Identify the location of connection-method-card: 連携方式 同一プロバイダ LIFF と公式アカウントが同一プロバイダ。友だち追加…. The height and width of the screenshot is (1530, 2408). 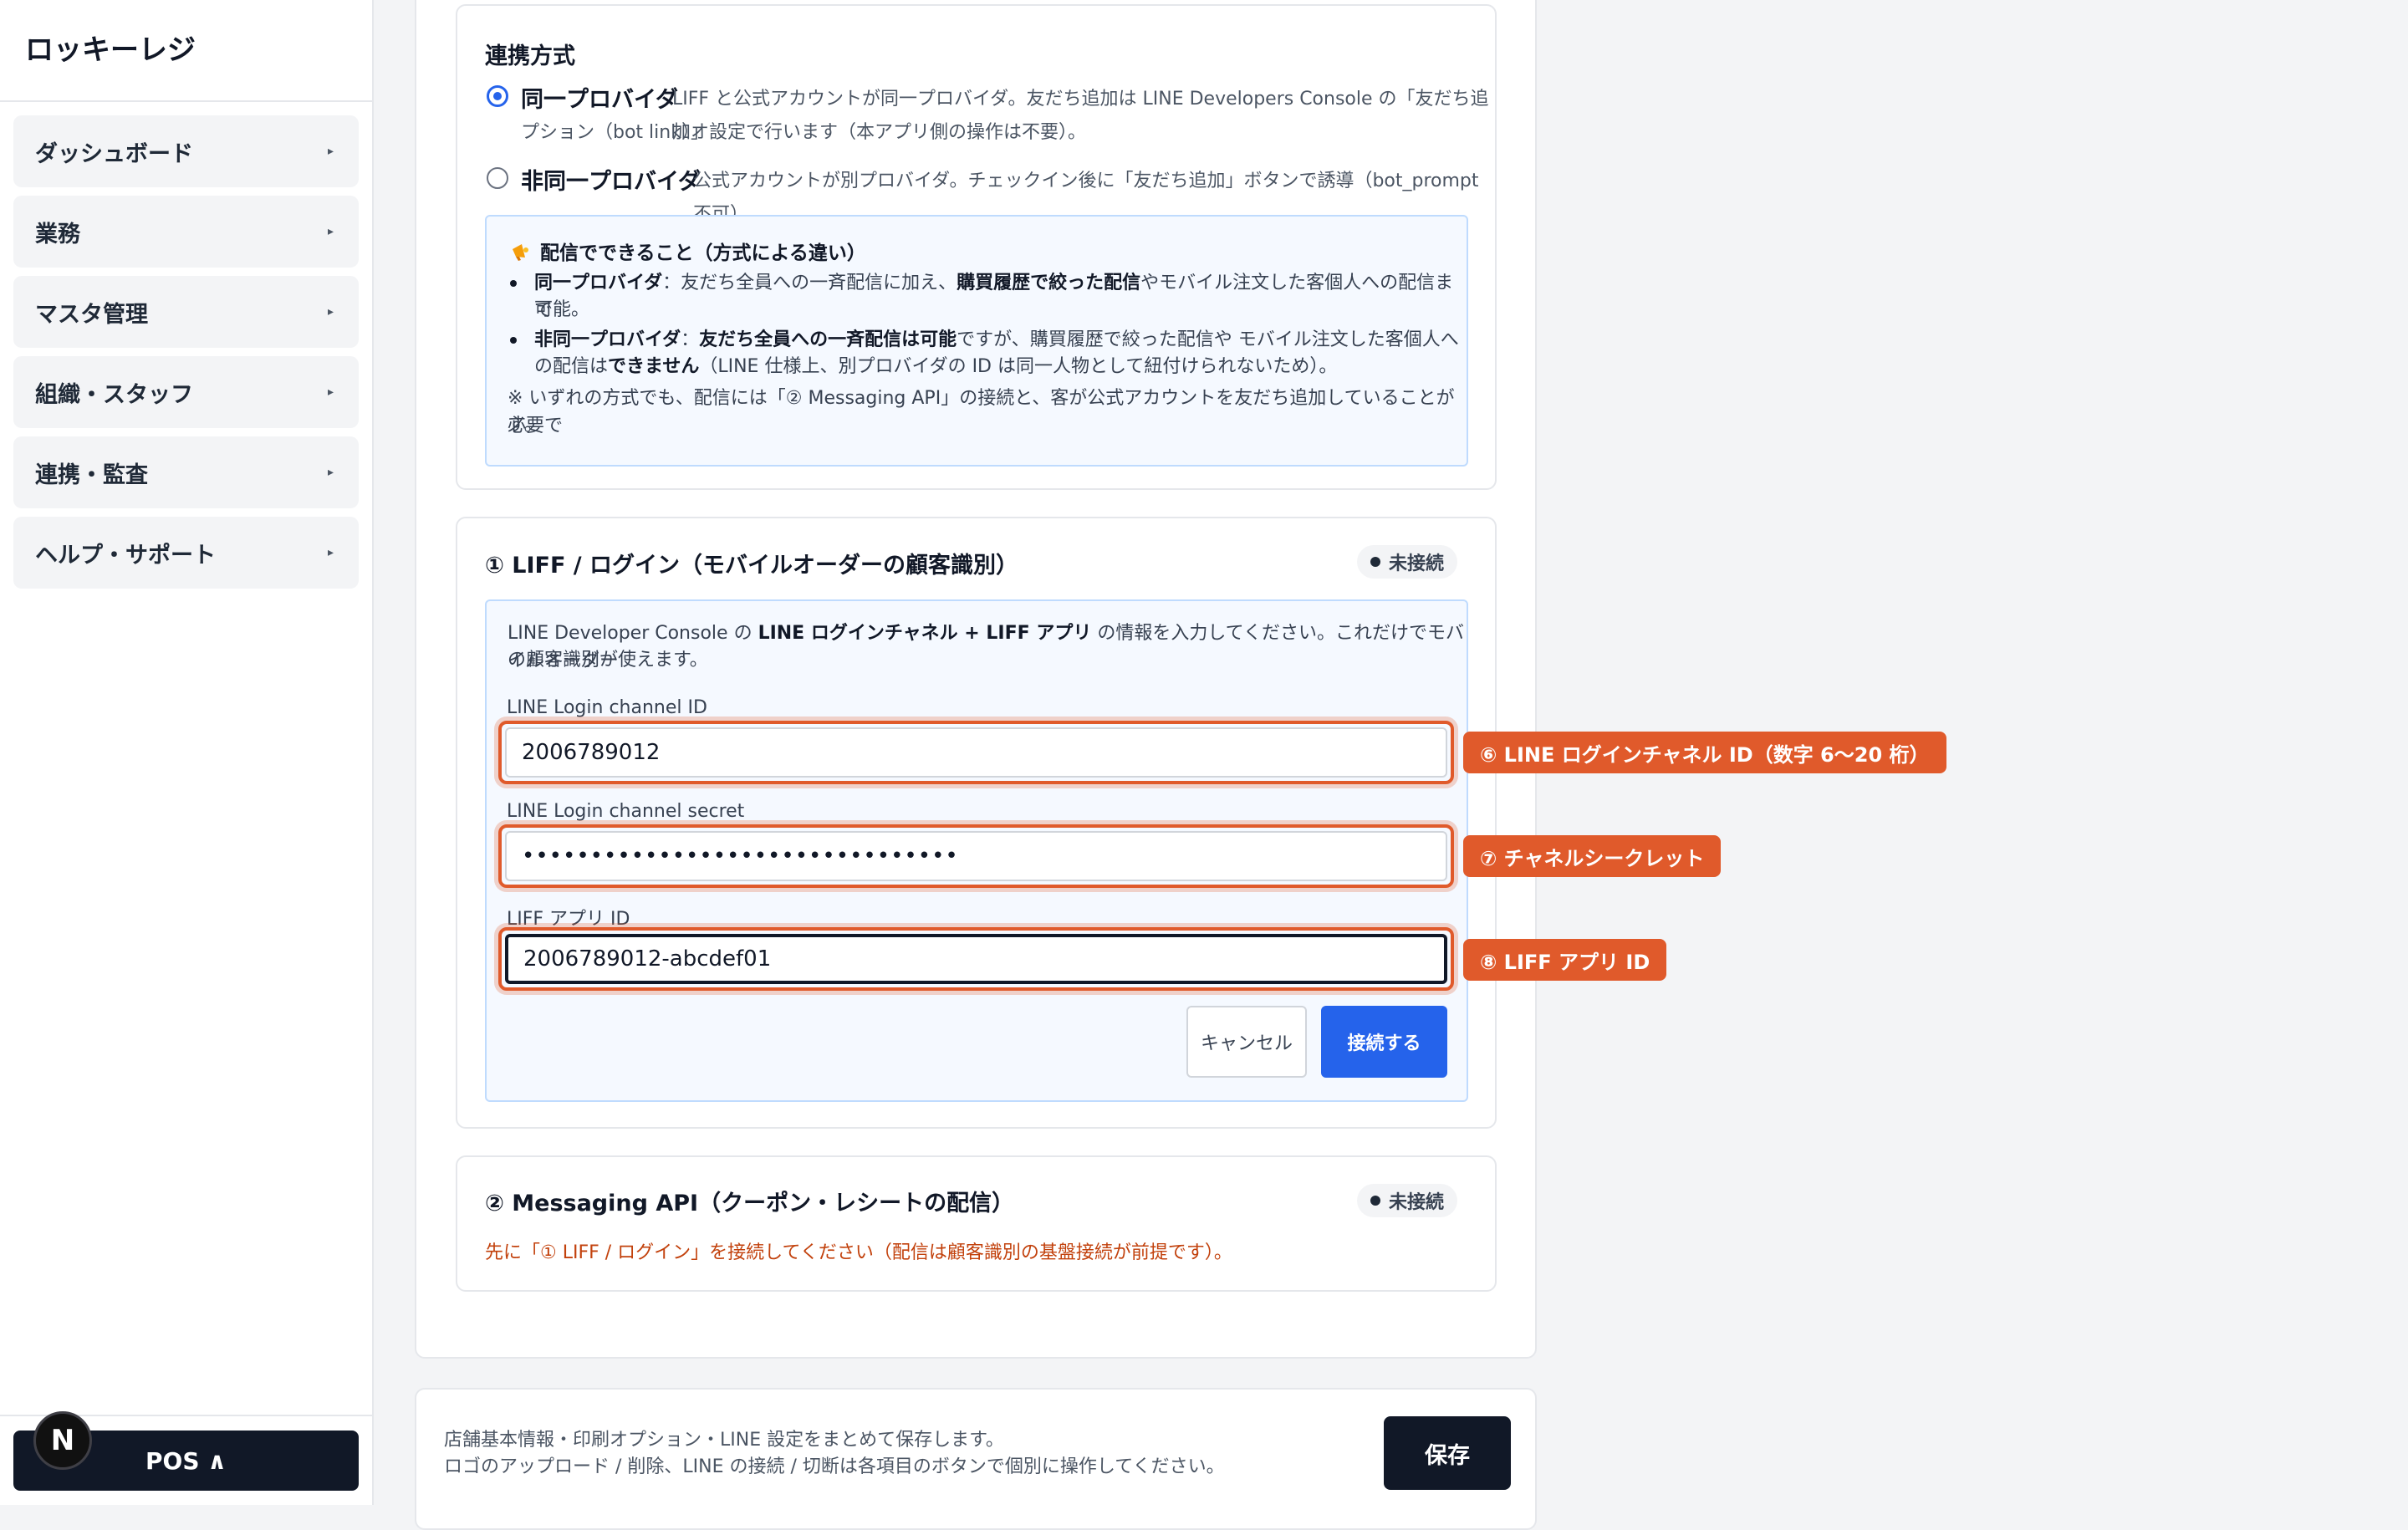
(976, 247).